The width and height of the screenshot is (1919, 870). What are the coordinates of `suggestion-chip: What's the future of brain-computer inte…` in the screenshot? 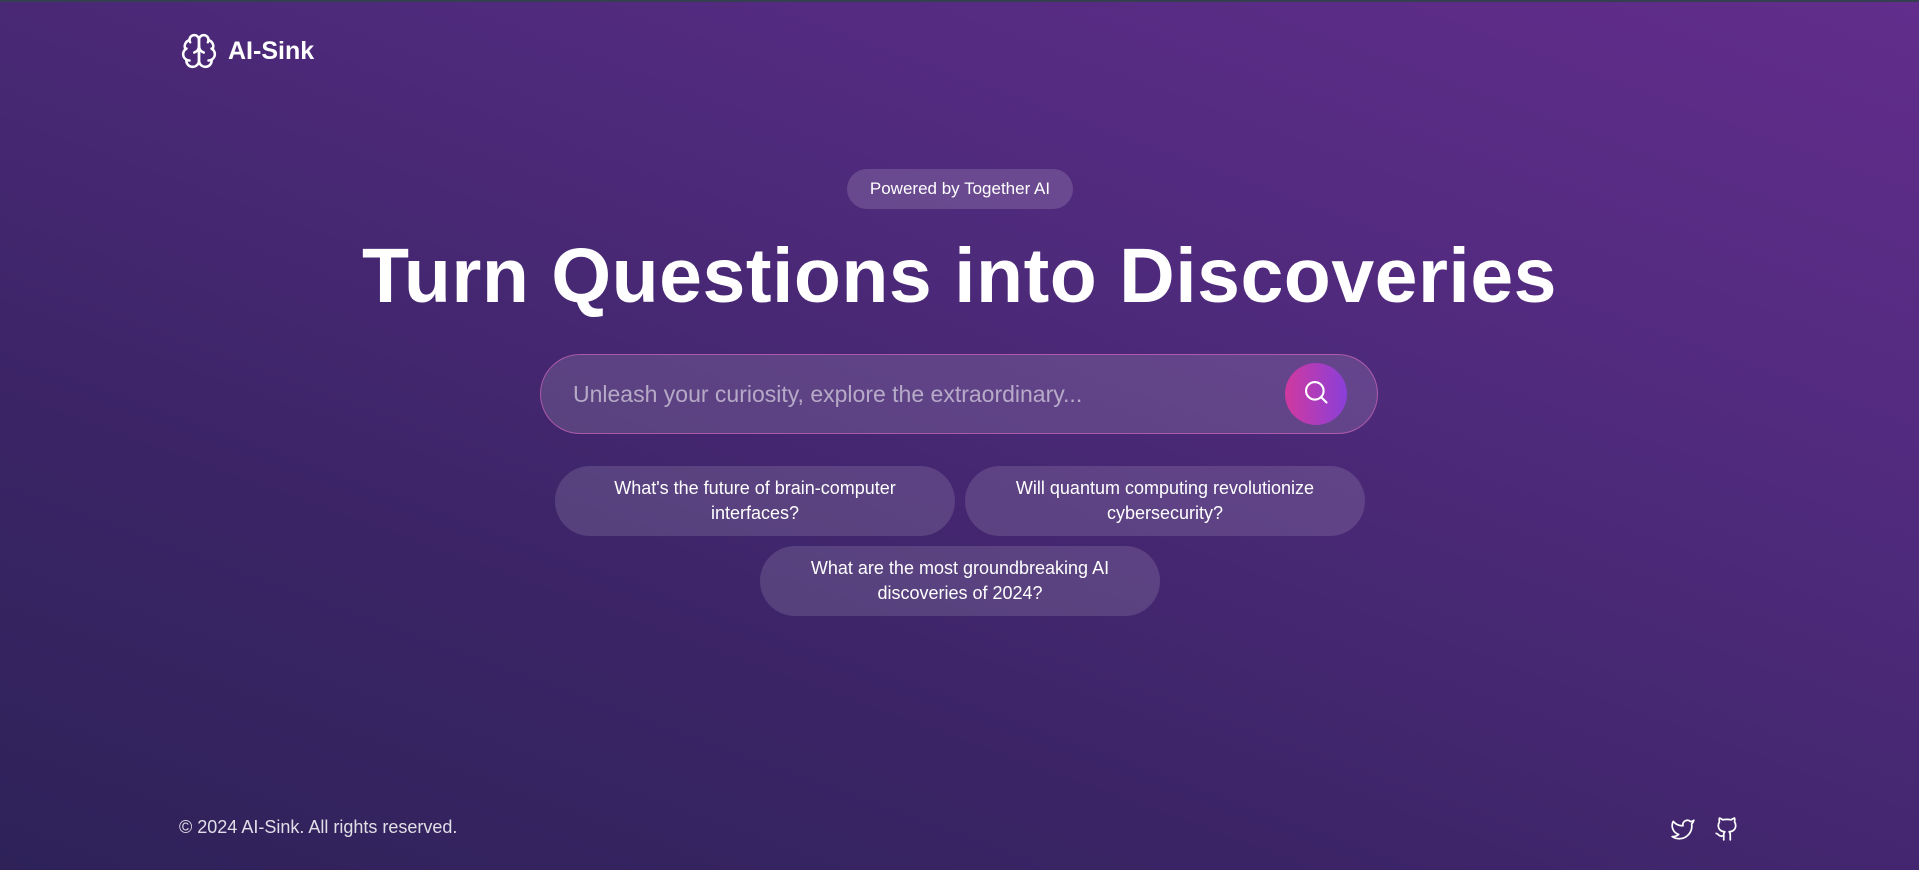 It's located at (755, 501).